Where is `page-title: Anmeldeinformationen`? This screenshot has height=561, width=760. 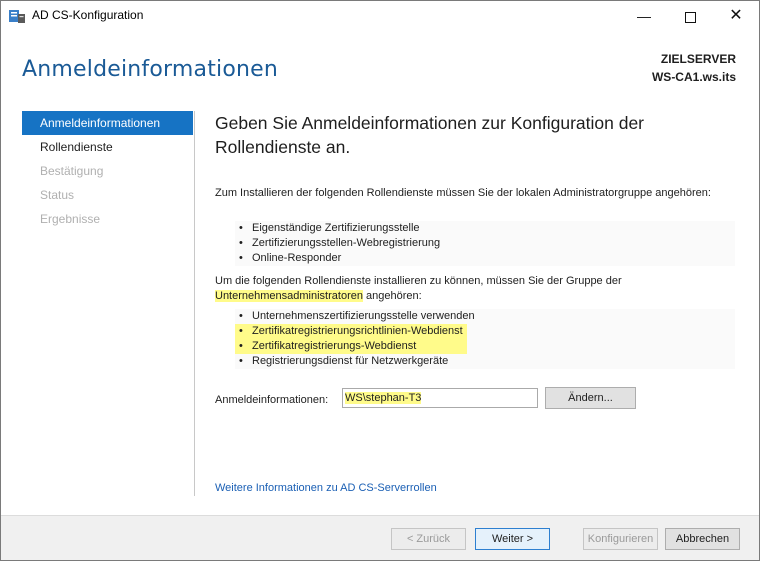 page-title: Anmeldeinformationen is located at coordinates (150, 69).